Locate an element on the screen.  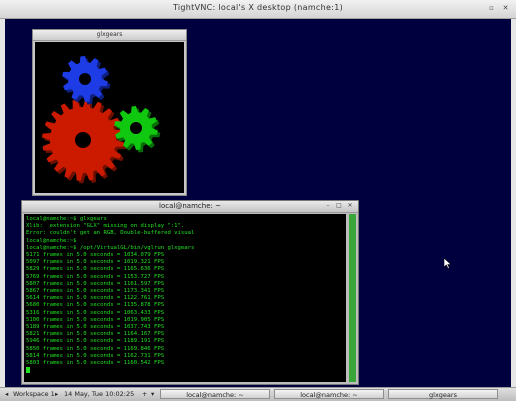
gears-graphic is located at coordinates (101, 120).